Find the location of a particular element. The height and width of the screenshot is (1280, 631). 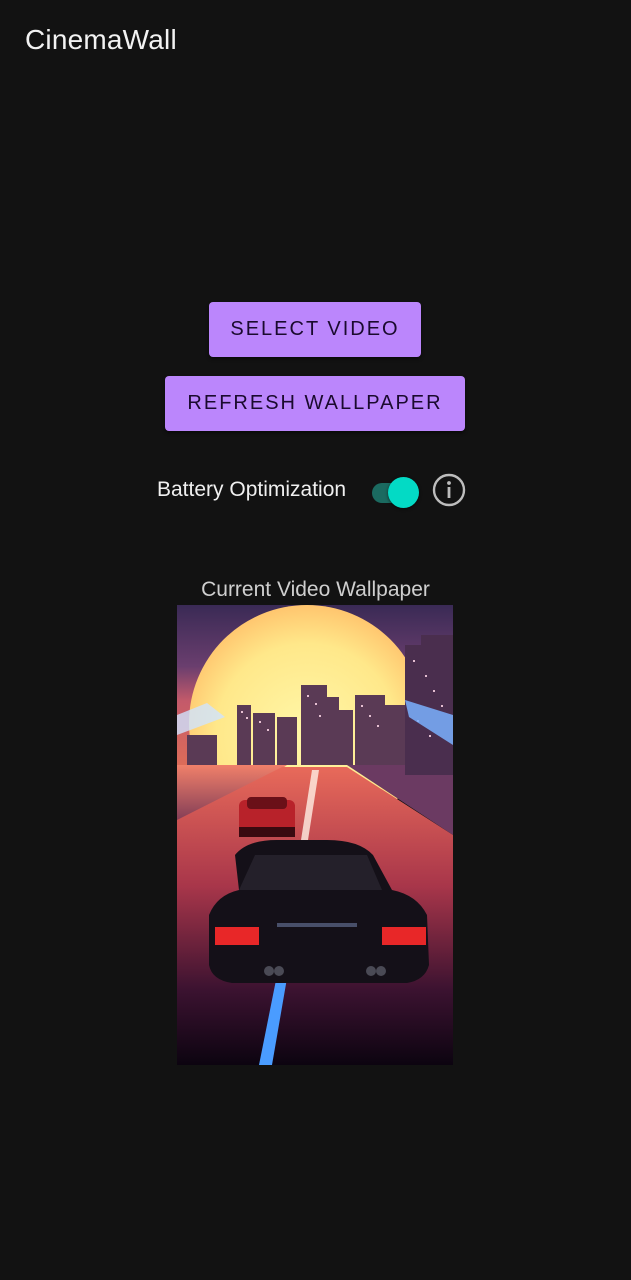

battery-optimization-row: Battery Optimization is located at coordinates (315, 490).